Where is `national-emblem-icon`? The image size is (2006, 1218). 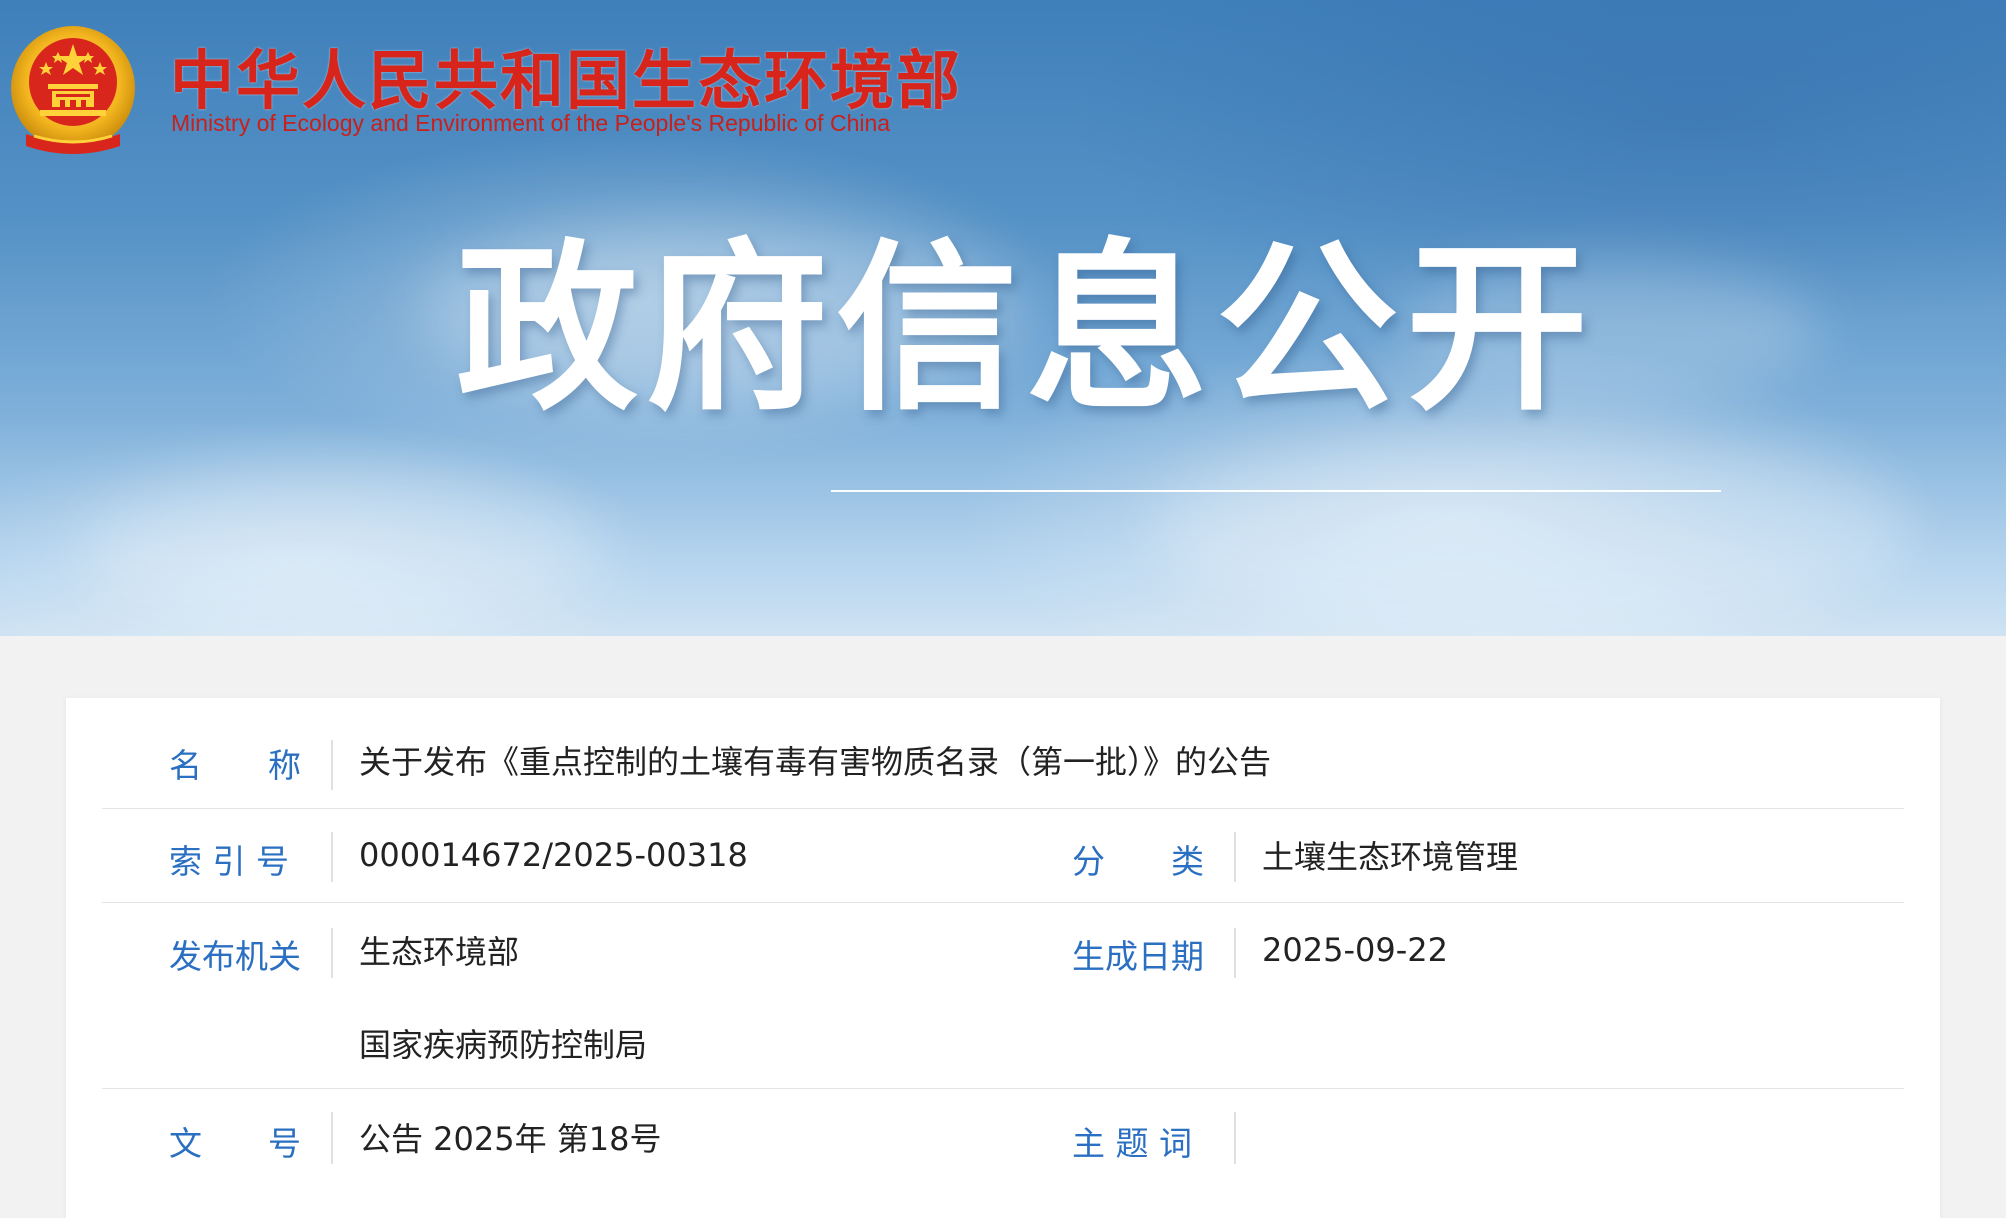
national-emblem-icon is located at coordinates (73, 92).